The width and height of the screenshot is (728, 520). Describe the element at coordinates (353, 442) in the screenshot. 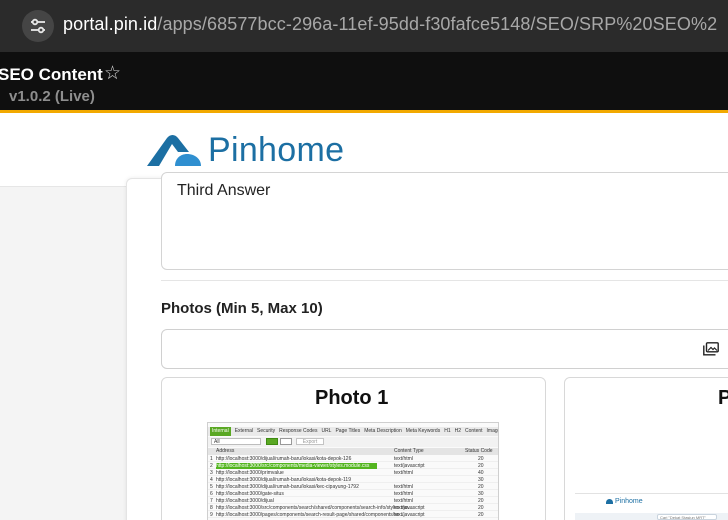

I see `thumbnail-toolbar: All Export` at that location.